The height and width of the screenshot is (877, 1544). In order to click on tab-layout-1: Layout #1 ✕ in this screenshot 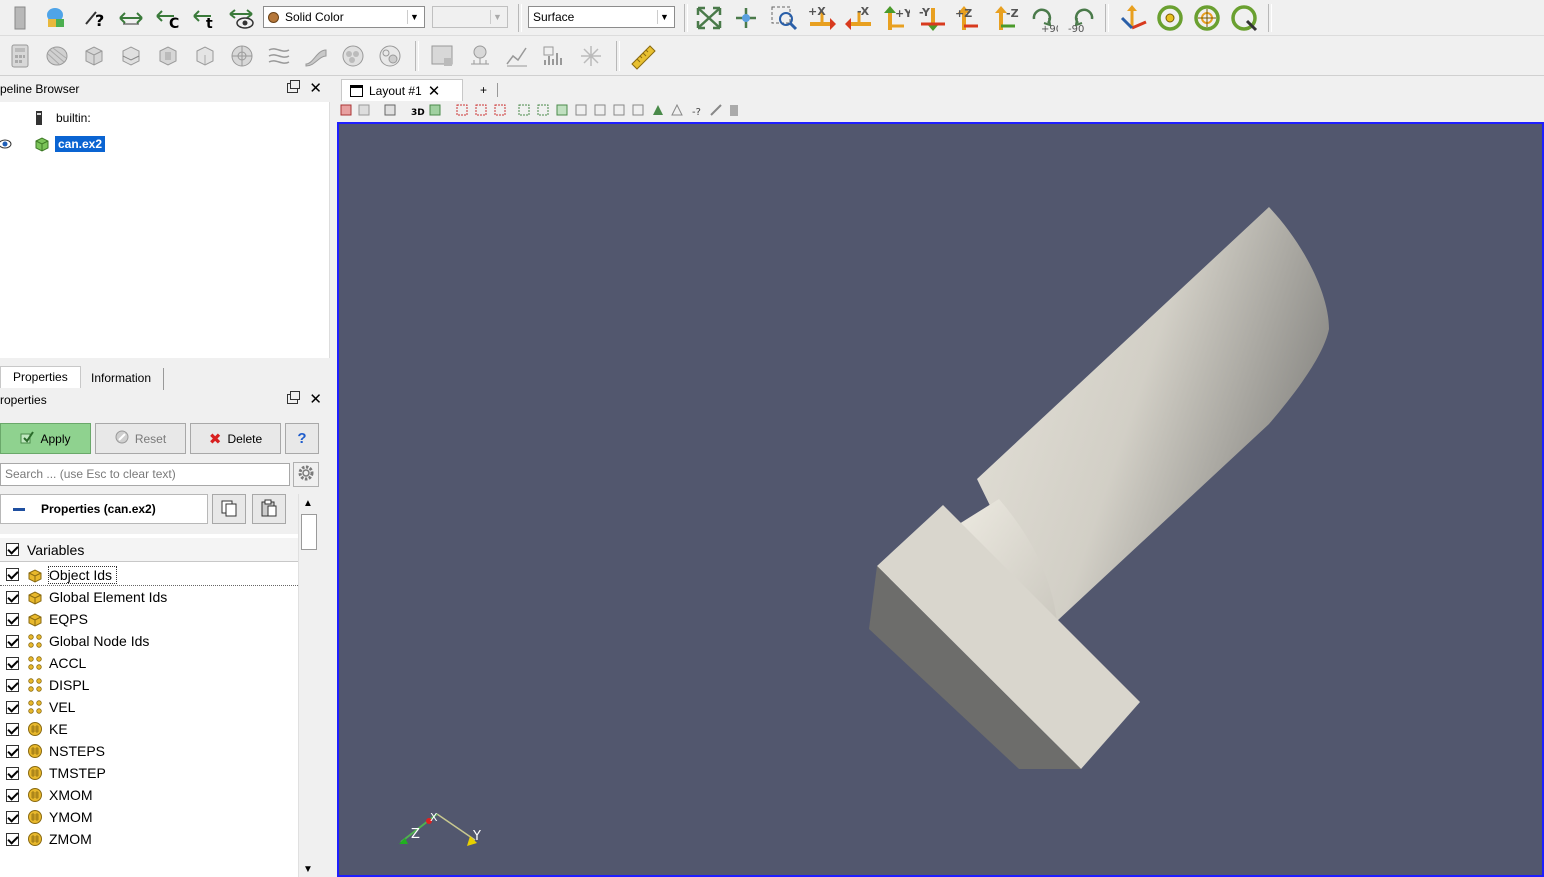, I will do `click(402, 90)`.